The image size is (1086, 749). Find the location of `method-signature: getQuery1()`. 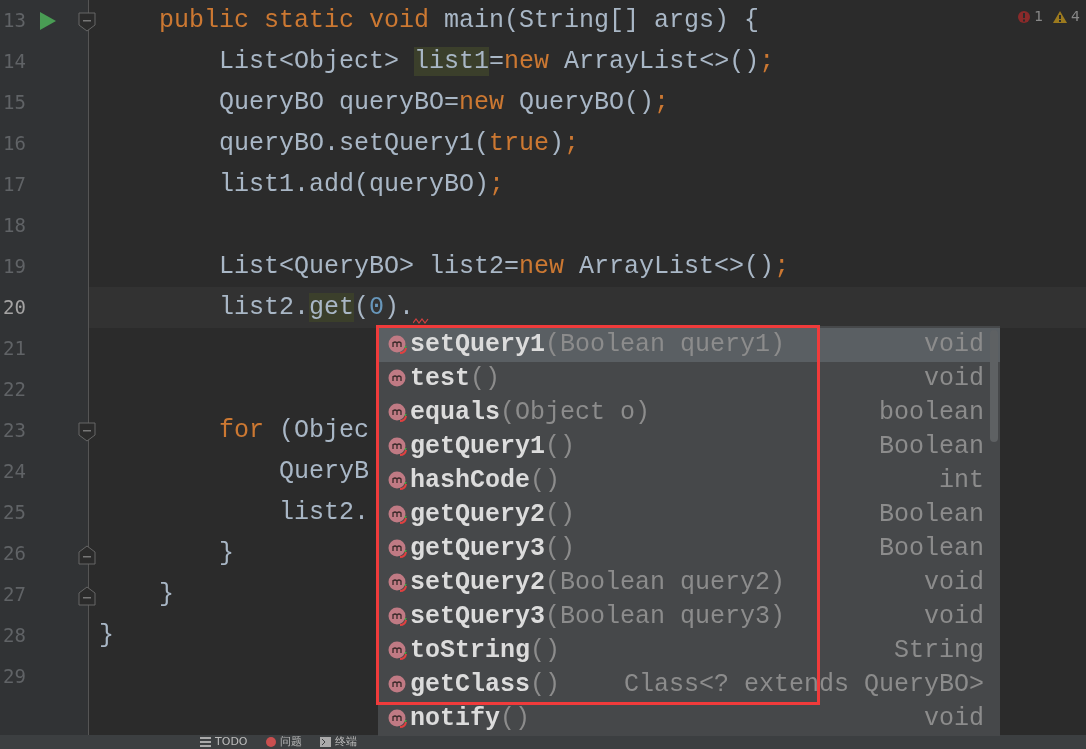

method-signature: getQuery1() is located at coordinates (493, 447).